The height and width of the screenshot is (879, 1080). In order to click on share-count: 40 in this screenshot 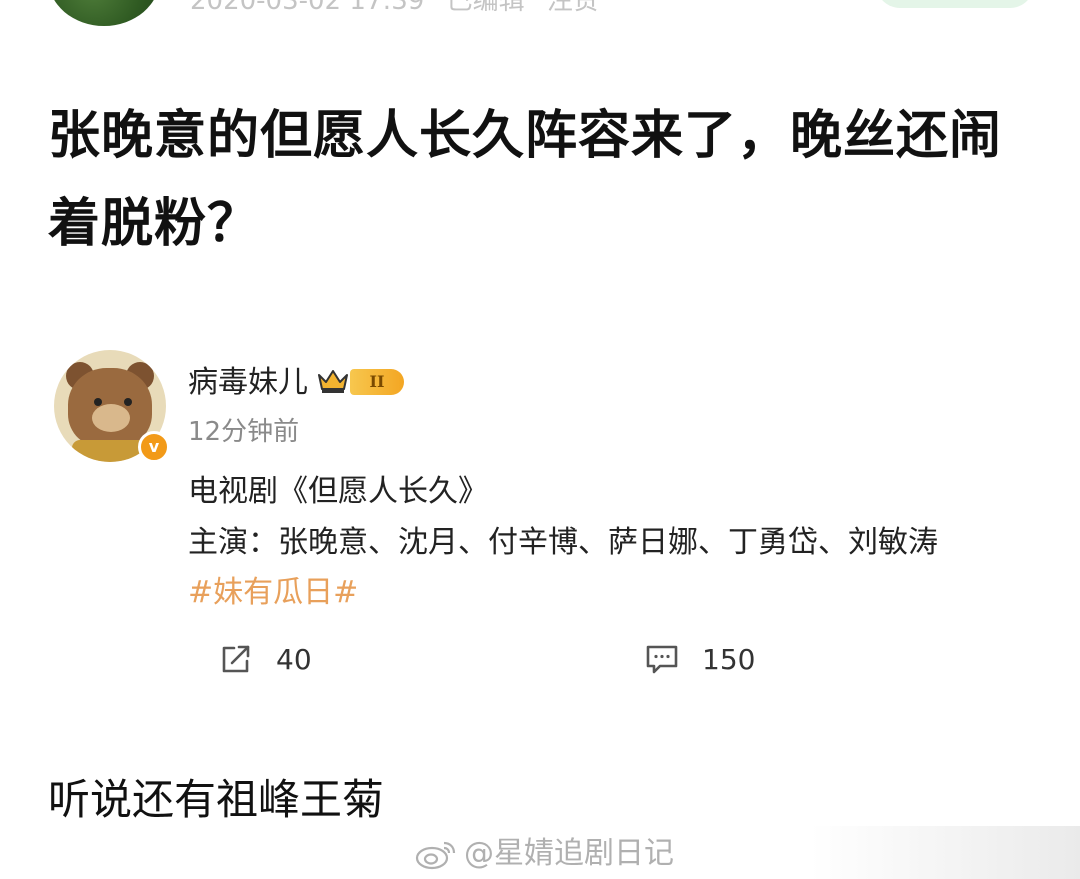, I will do `click(294, 659)`.